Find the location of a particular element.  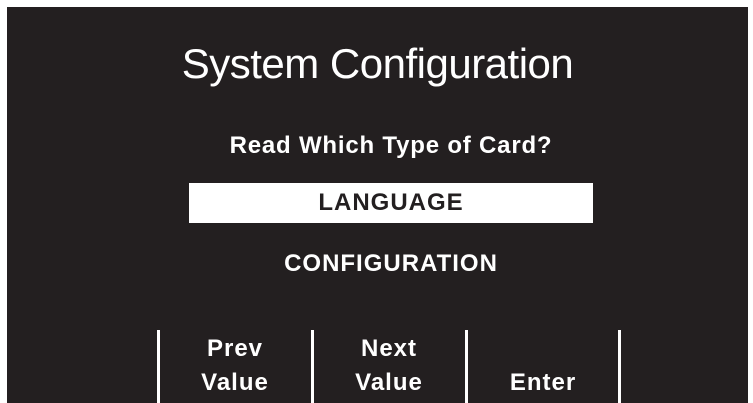

softkey-label-line1 is located at coordinates (543, 349).